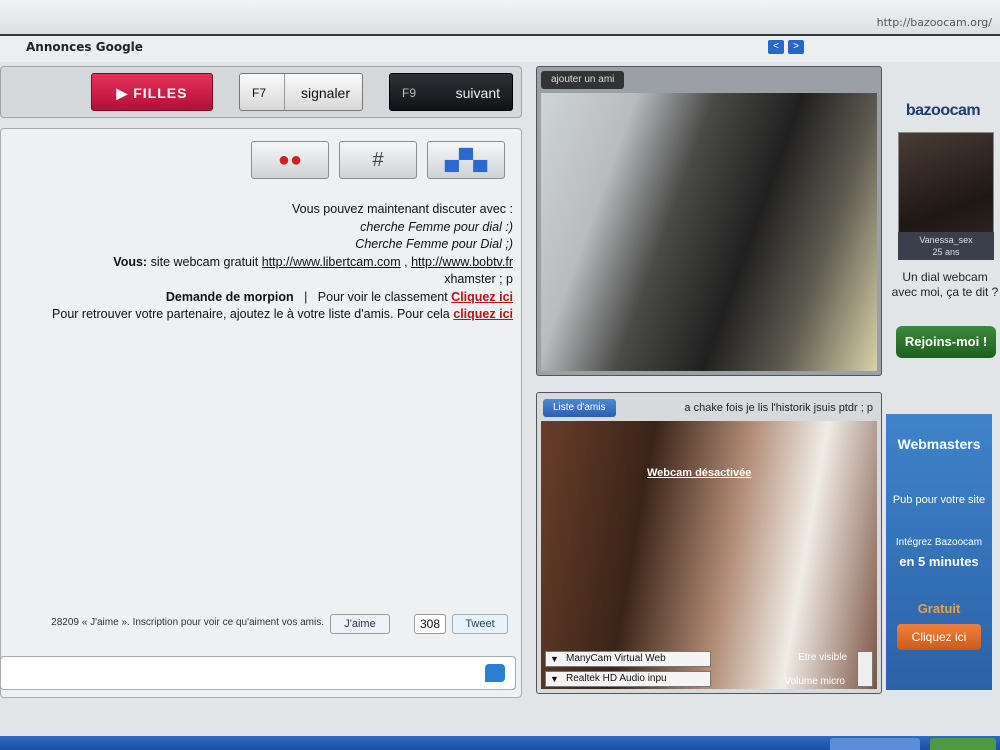 The image size is (1000, 750). Describe the element at coordinates (462, 262) in the screenshot. I see `chat-link: http://www.bobtv.fr` at that location.